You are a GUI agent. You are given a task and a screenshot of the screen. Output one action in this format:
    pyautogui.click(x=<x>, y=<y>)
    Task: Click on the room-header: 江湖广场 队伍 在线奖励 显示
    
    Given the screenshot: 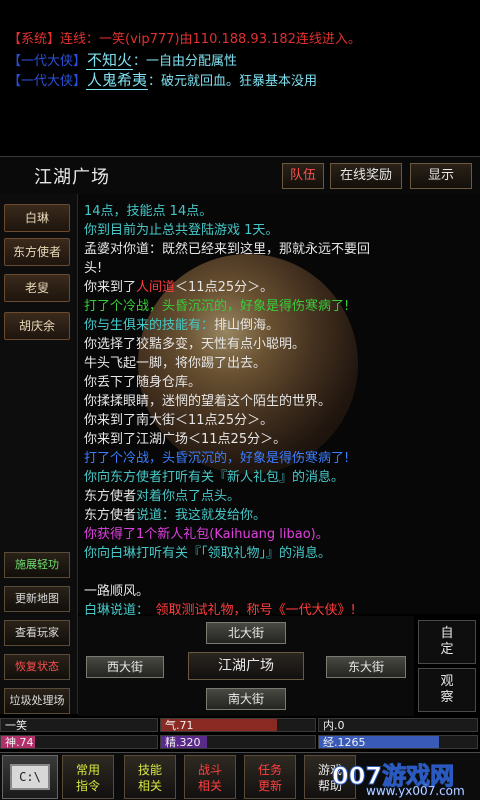 What is the action you would take?
    pyautogui.click(x=240, y=175)
    